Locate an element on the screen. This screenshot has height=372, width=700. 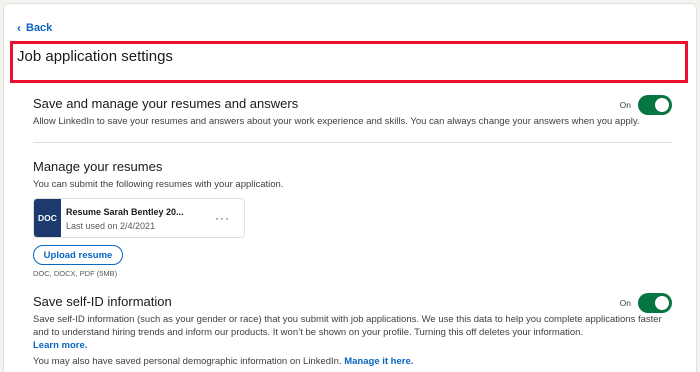
chevron-left-icon: ‹ is located at coordinates (19, 28).